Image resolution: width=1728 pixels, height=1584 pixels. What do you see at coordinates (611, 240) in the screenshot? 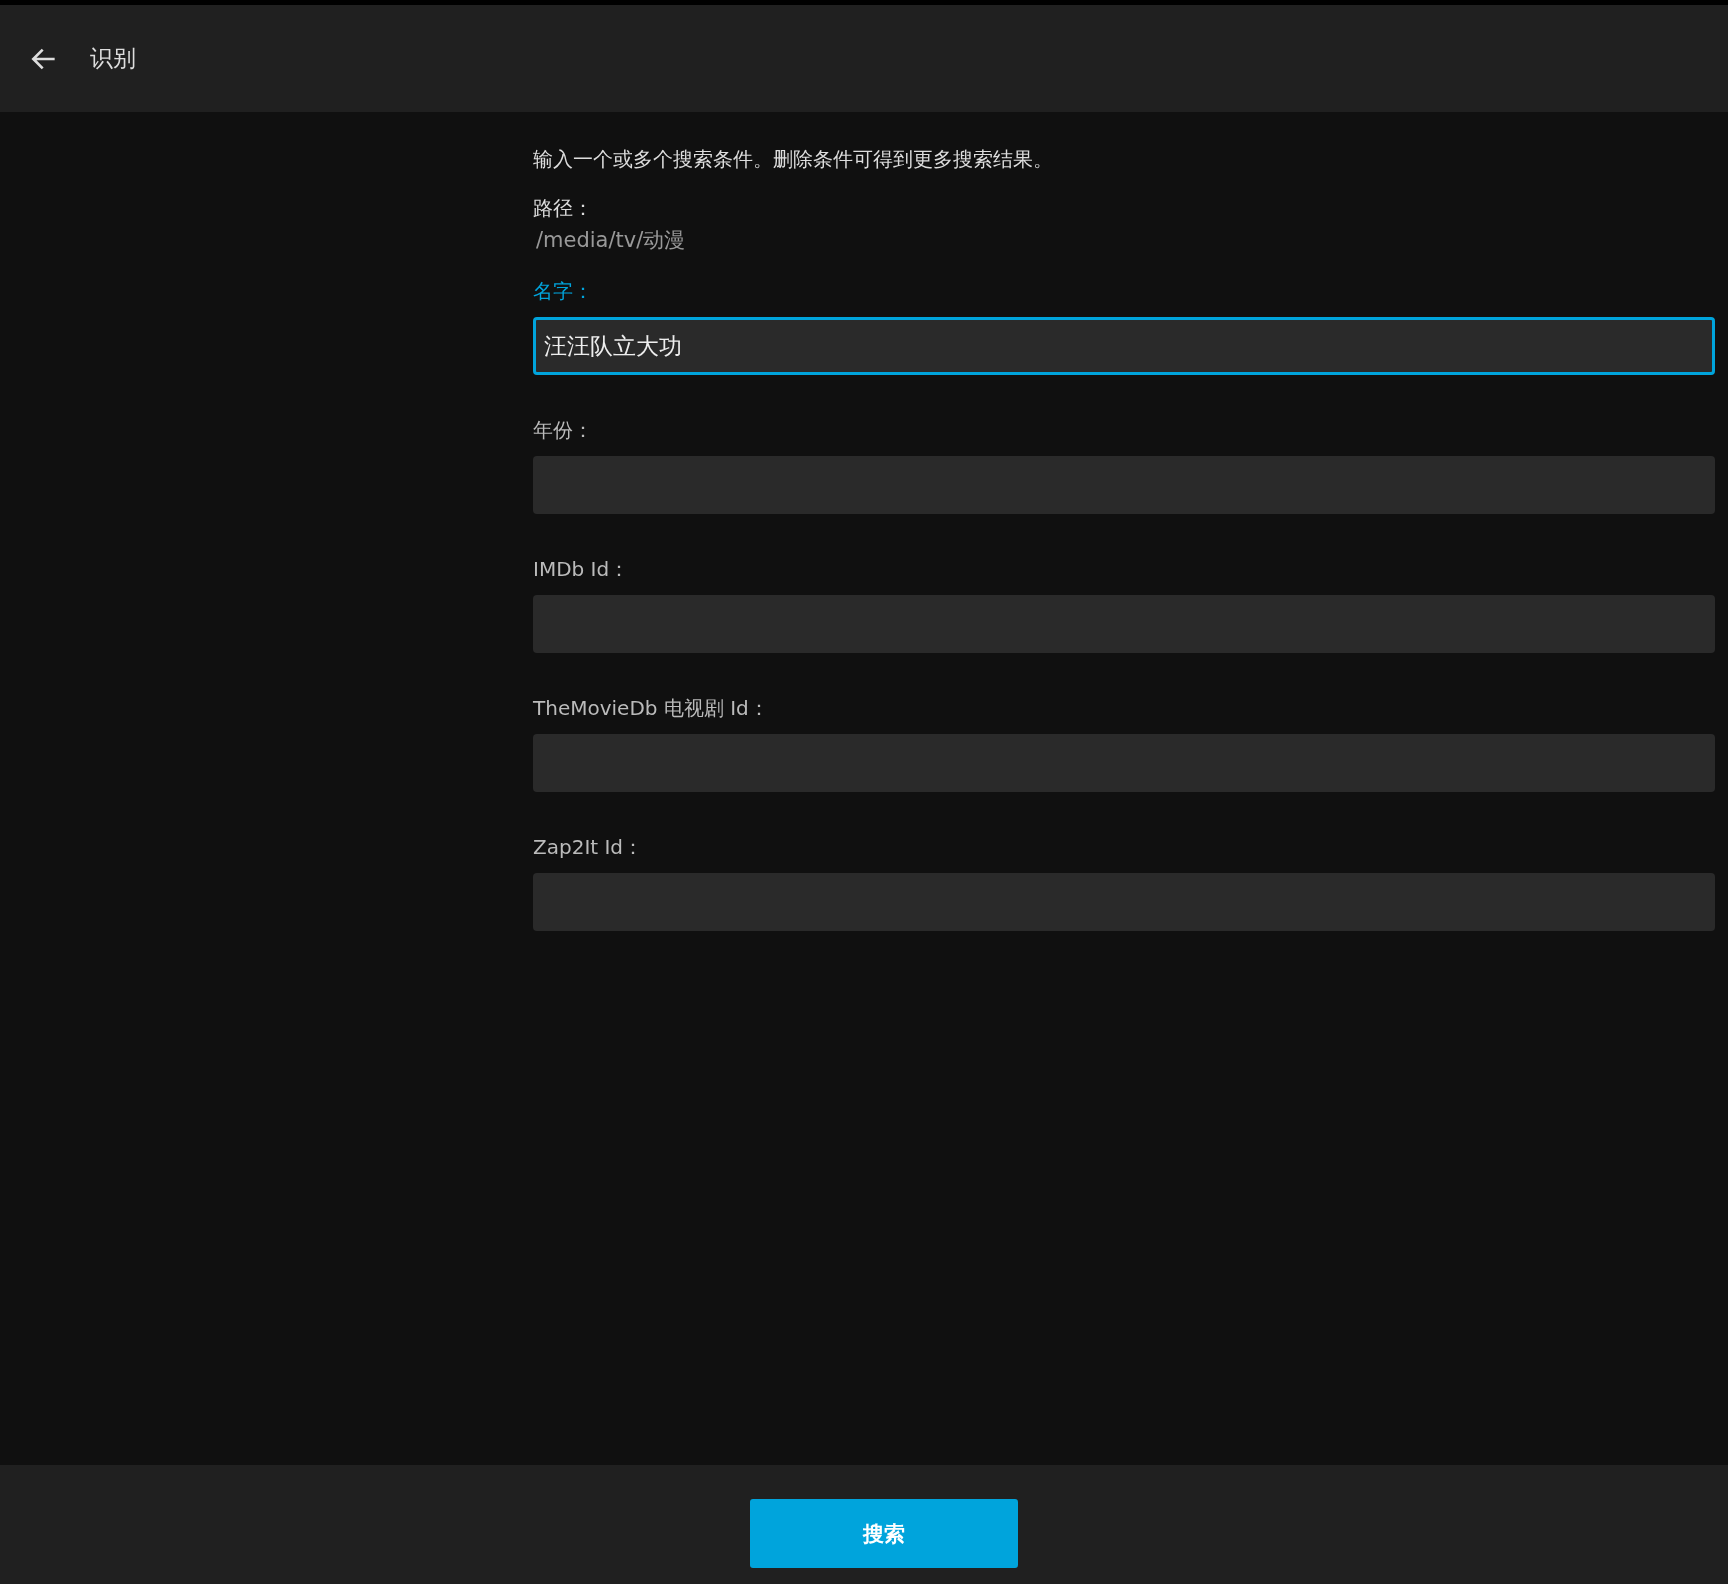
I see `path-value: /media/tv/动漫` at bounding box center [611, 240].